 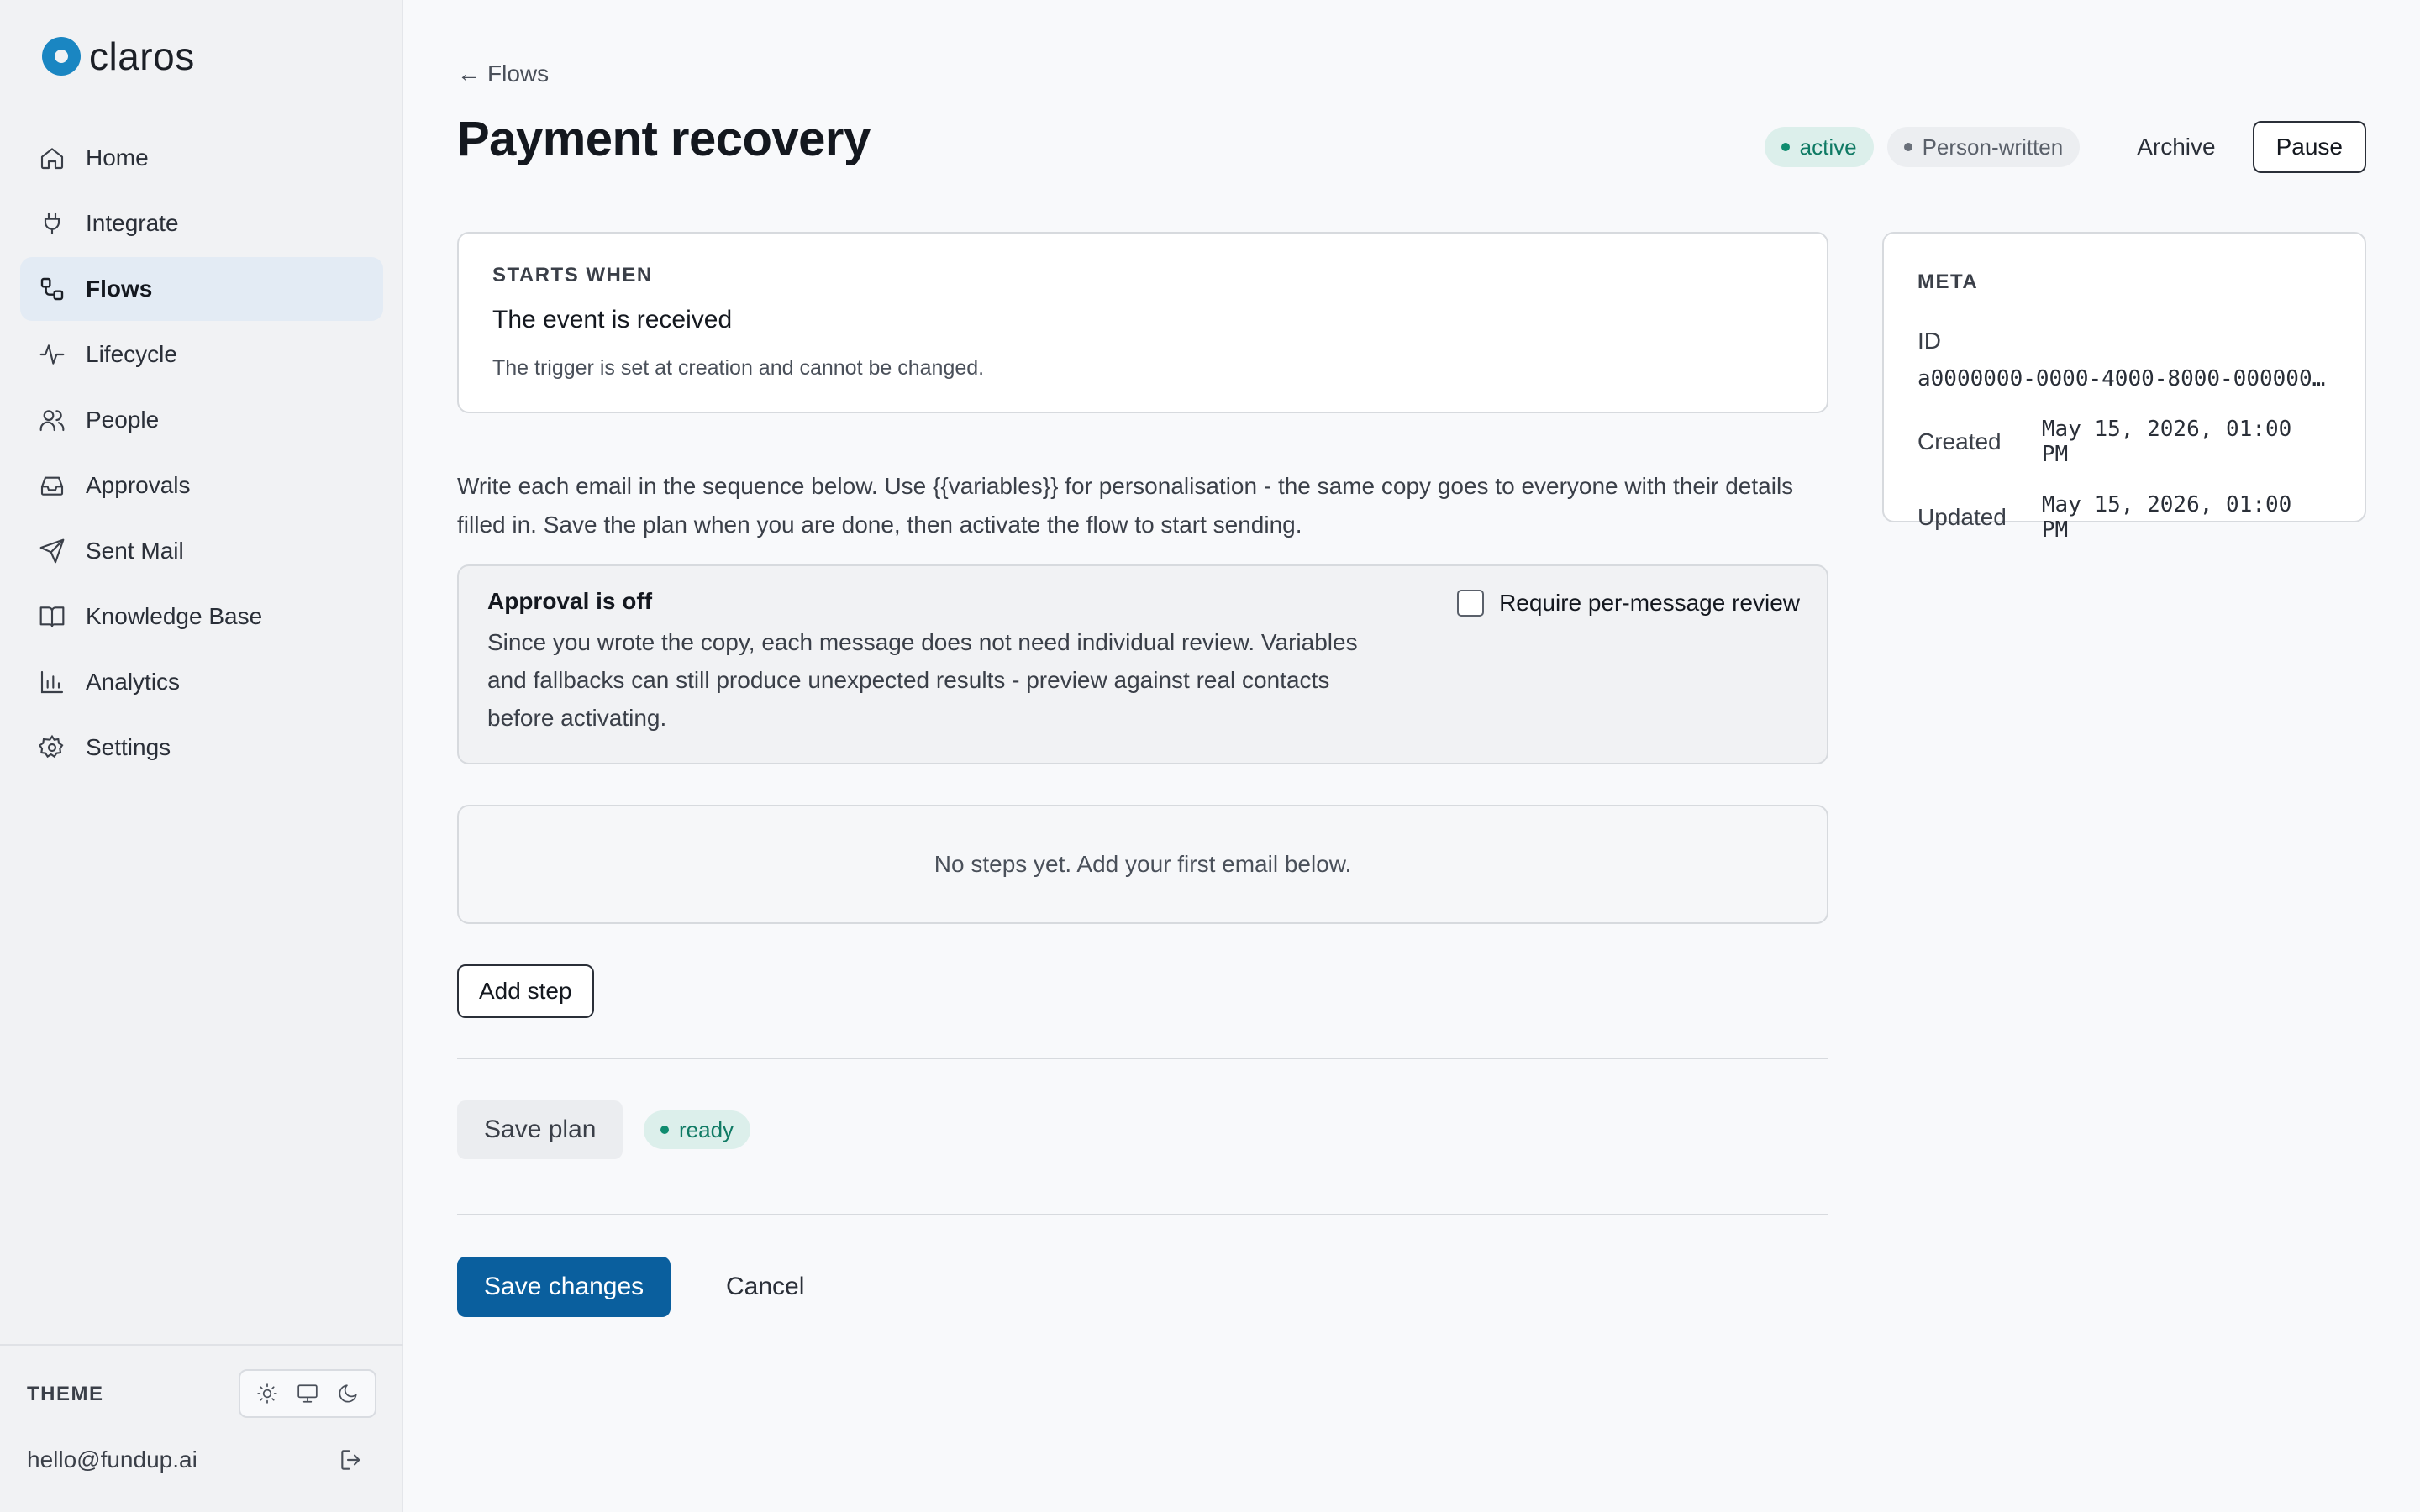 What do you see at coordinates (2175, 147) in the screenshot?
I see `archive-button: Archive` at bounding box center [2175, 147].